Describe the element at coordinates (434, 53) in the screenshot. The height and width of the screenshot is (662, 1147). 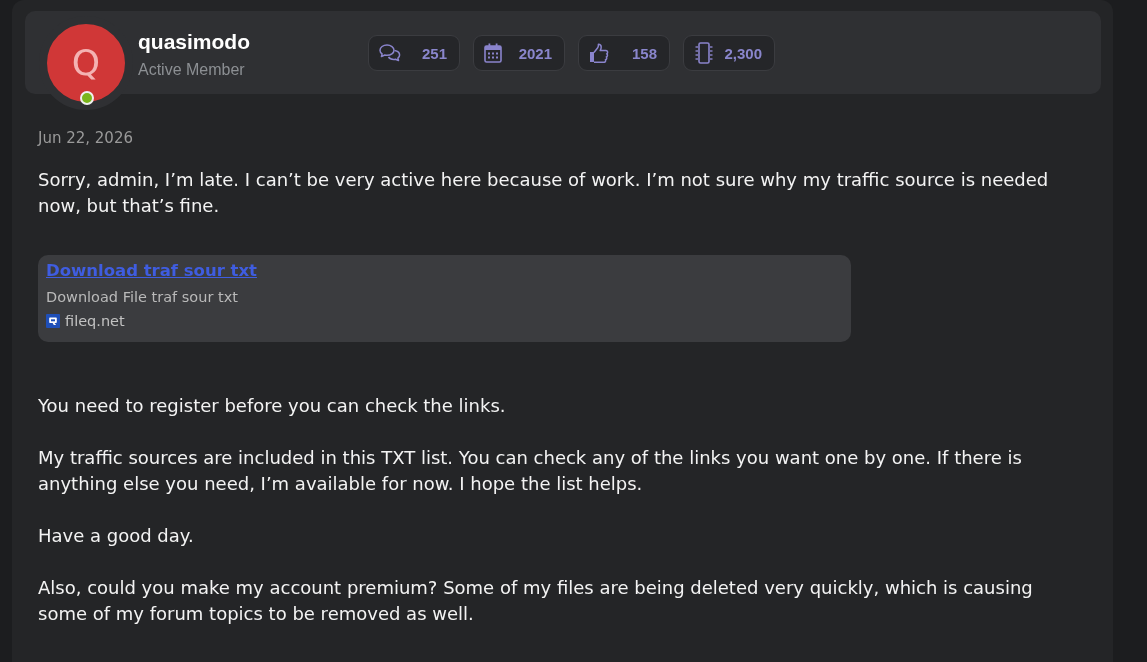
I see `stat-count: 251` at that location.